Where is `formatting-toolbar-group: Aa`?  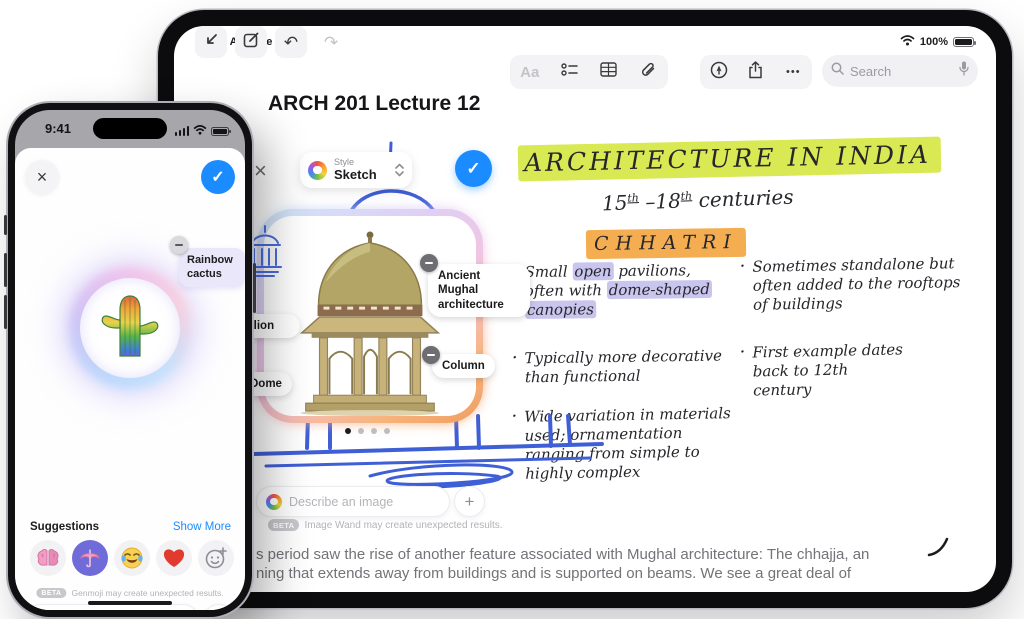 formatting-toolbar-group: Aa is located at coordinates (589, 72).